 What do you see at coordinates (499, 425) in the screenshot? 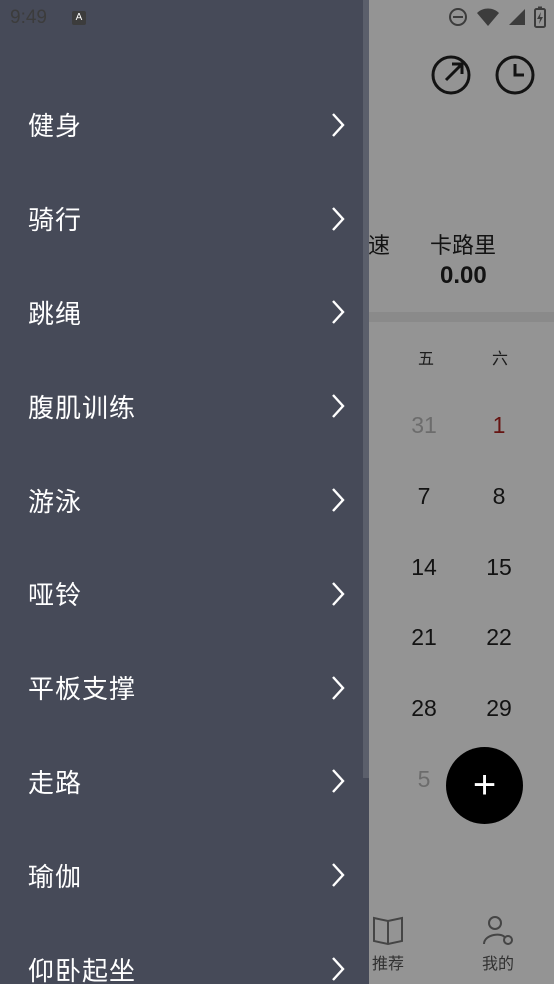
I see `calendar-day: 1` at bounding box center [499, 425].